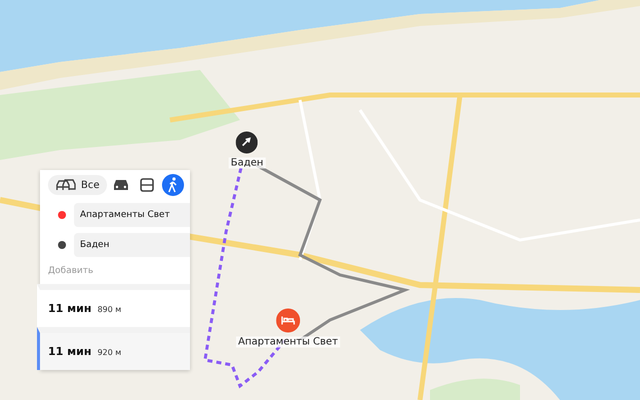  Describe the element at coordinates (247, 163) in the screenshot. I see `place-label: Баден` at that location.